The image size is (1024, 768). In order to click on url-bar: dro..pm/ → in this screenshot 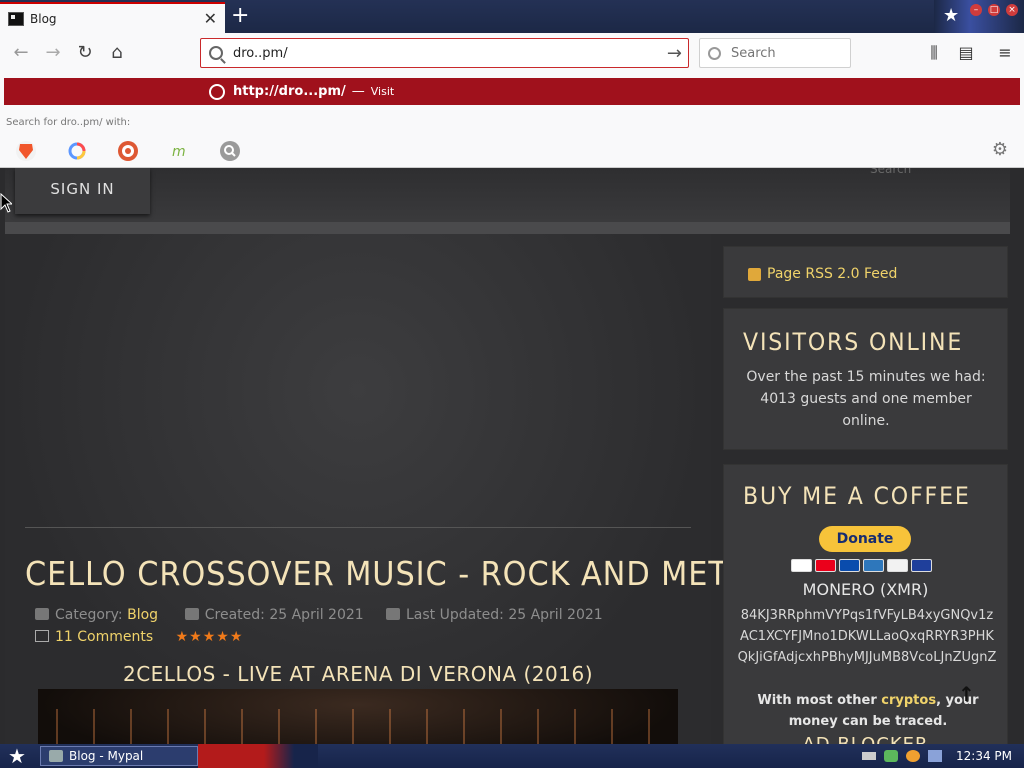, I will do `click(444, 53)`.